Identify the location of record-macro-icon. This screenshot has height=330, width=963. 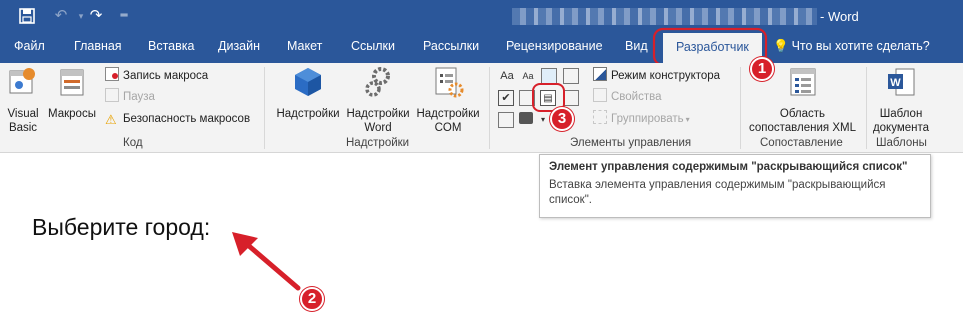
(112, 74).